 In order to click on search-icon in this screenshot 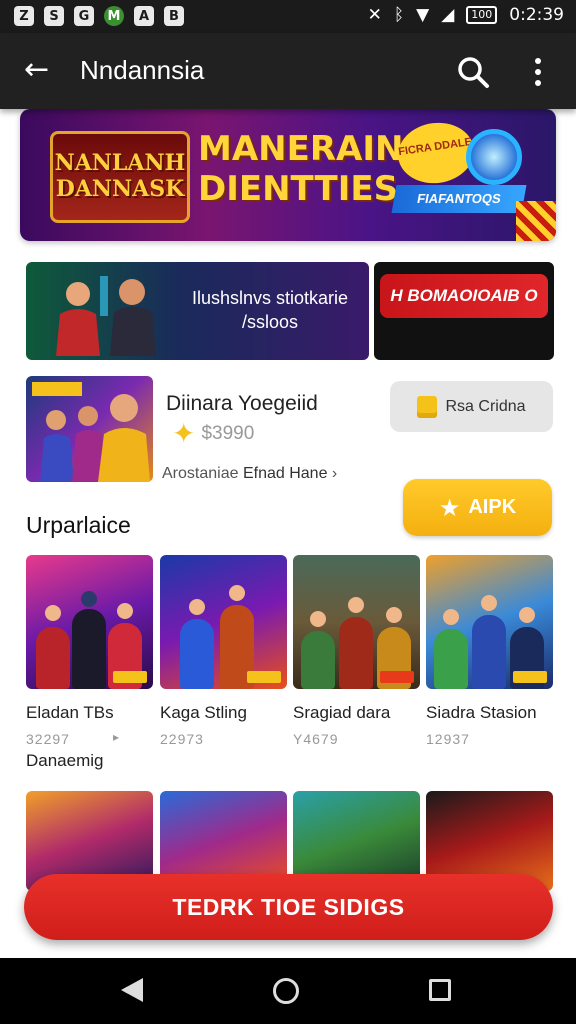, I will do `click(473, 72)`.